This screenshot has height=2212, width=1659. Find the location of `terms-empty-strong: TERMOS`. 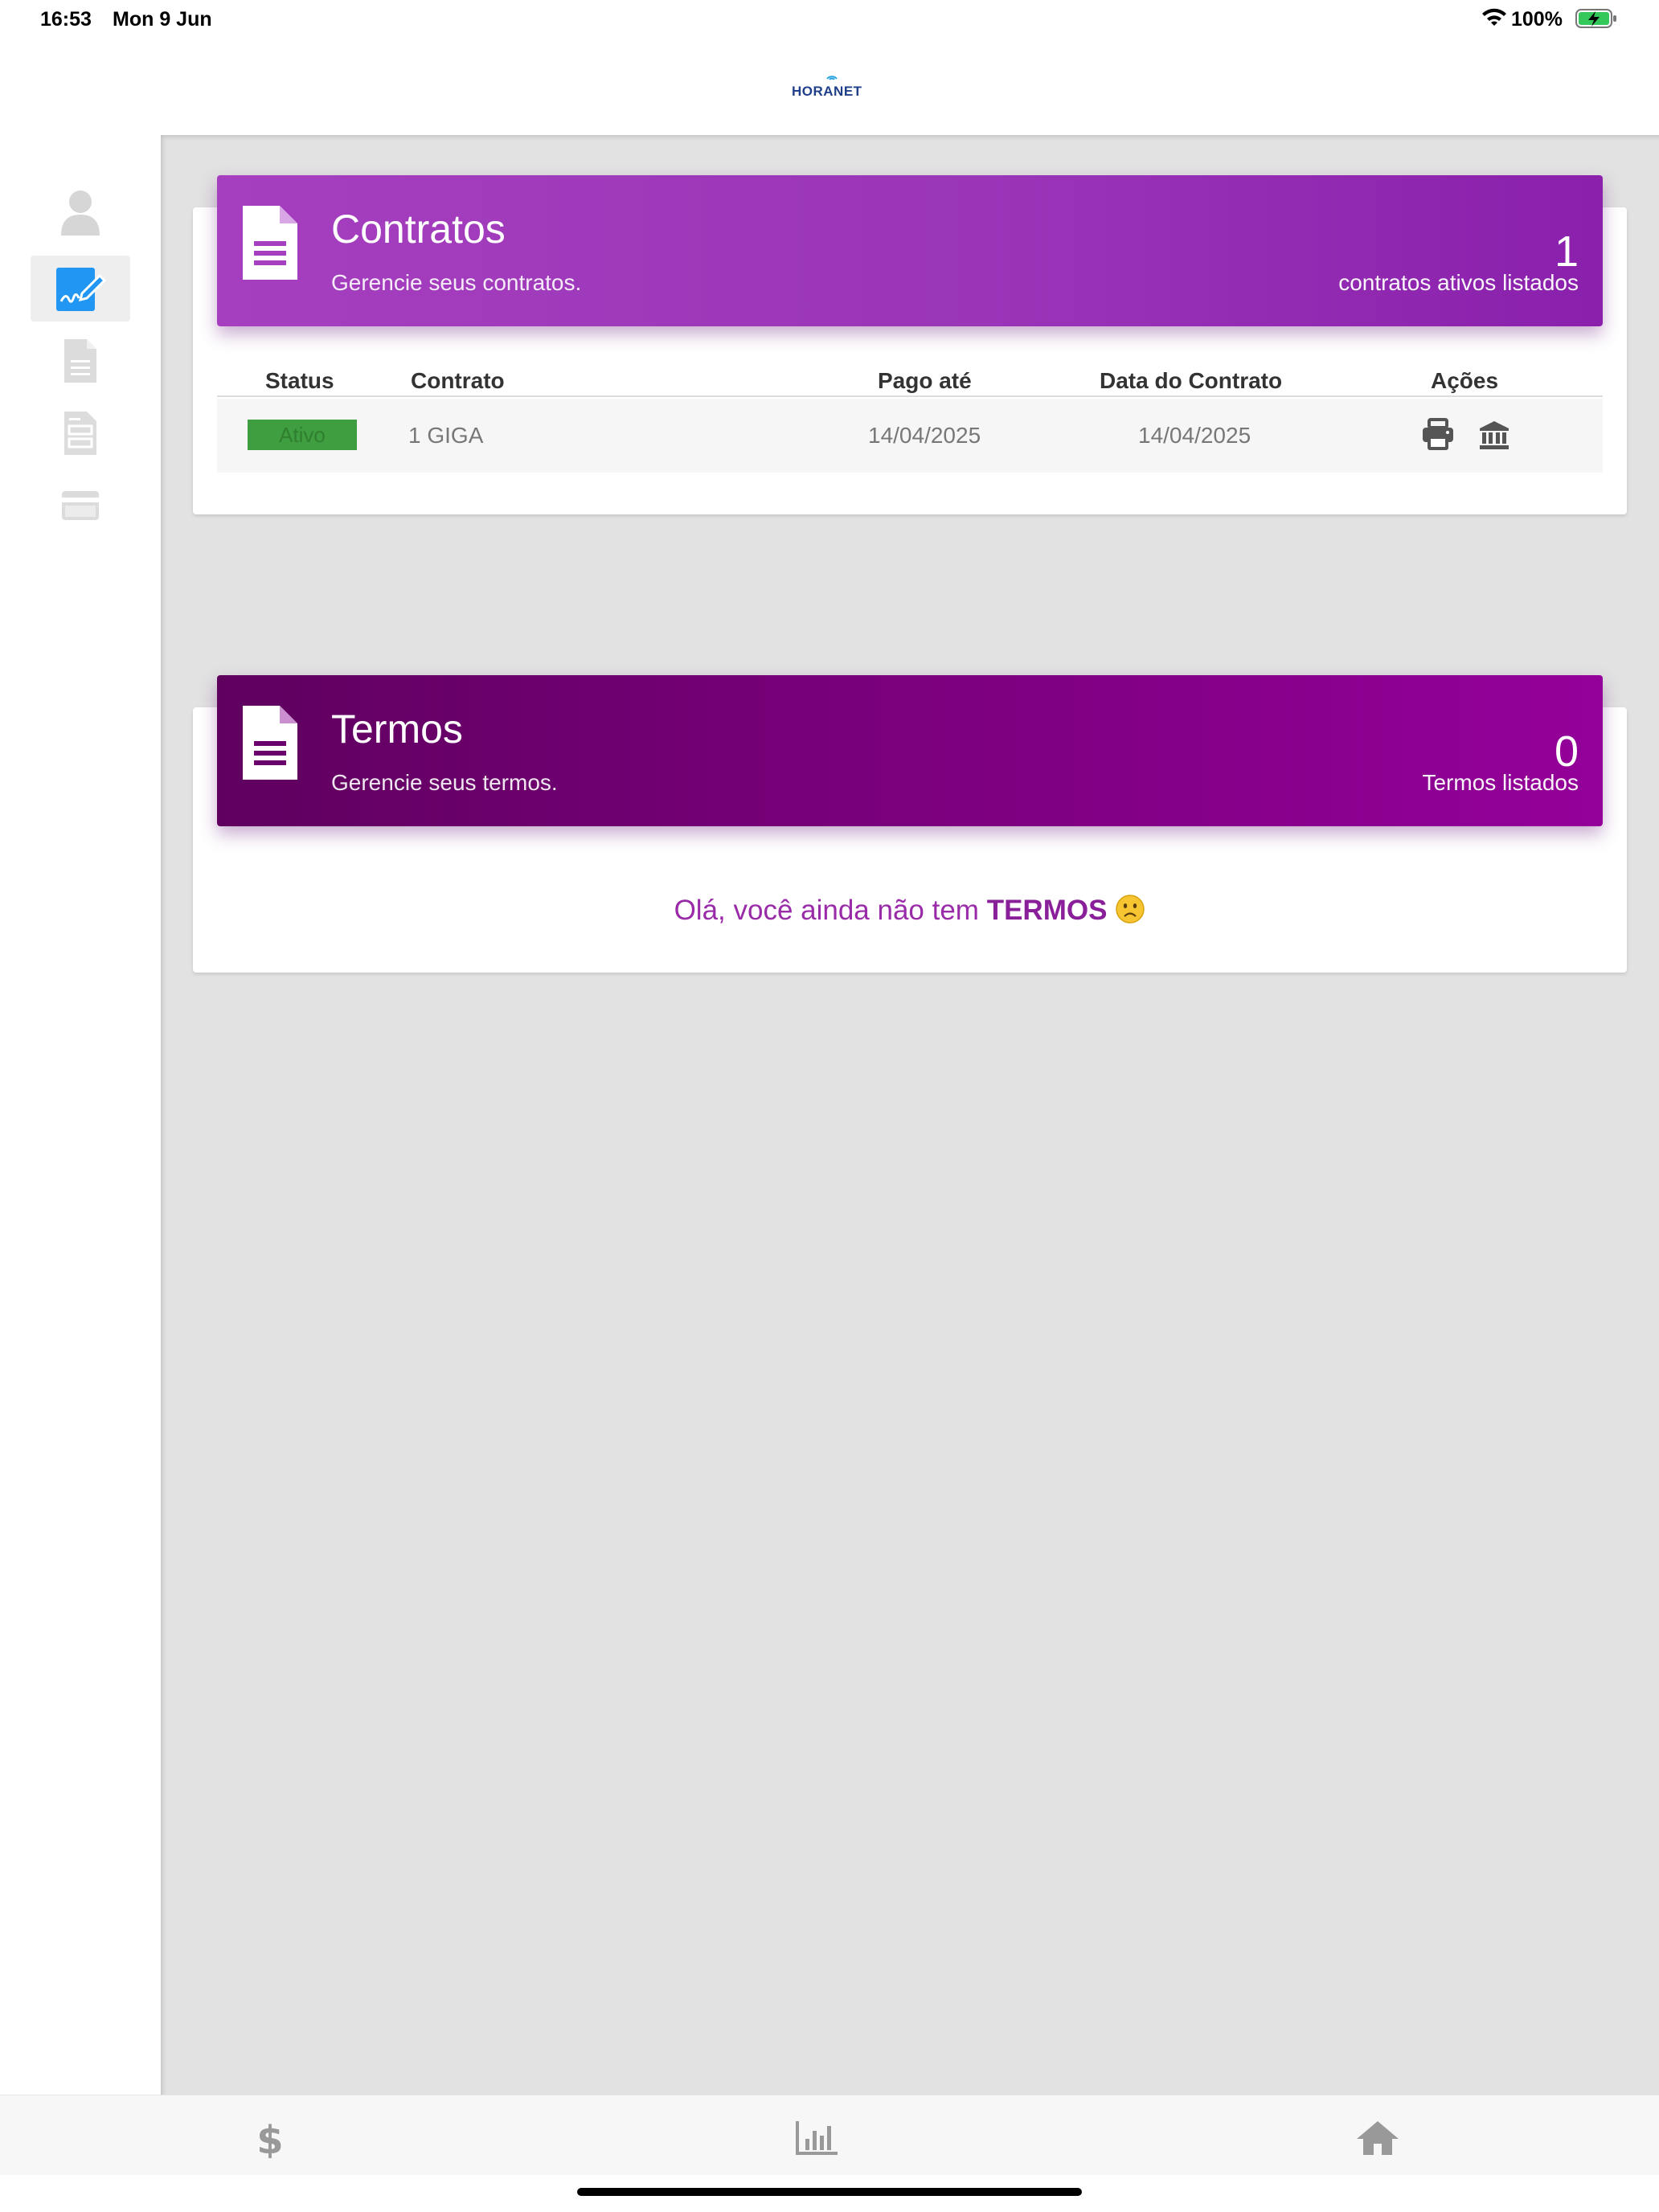

terms-empty-strong: TERMOS is located at coordinates (1047, 910).